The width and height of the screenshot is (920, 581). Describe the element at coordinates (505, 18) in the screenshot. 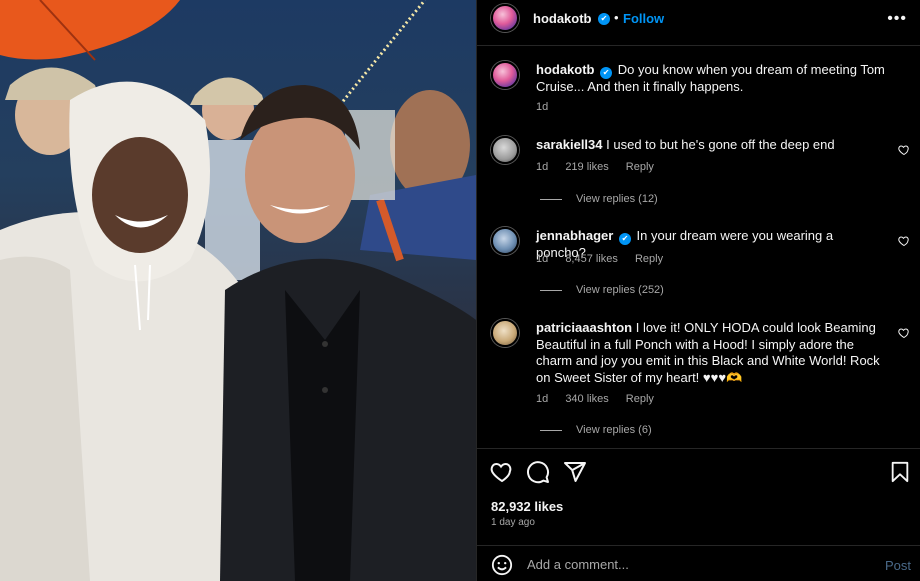

I see `author-avatar` at that location.